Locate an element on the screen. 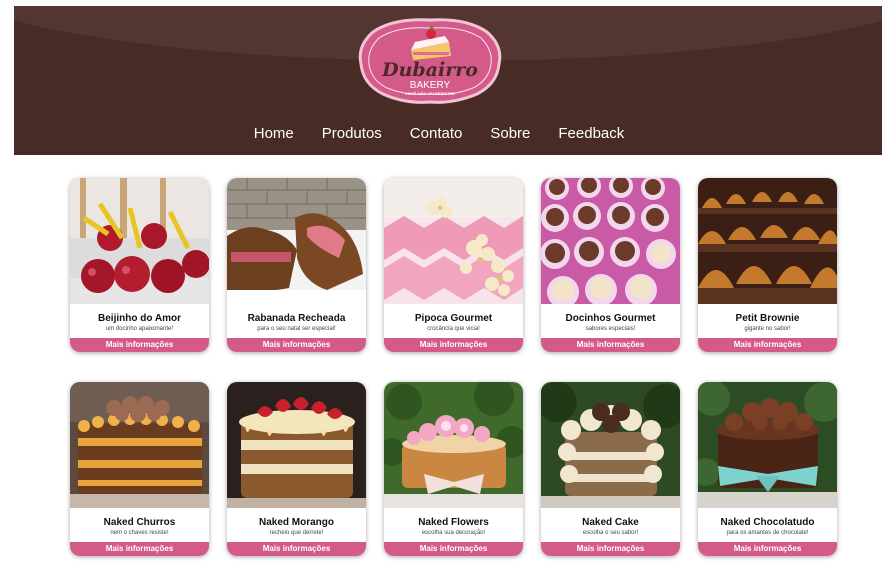 The width and height of the screenshot is (882, 562). stuffed-french-toast-image is located at coordinates (296, 241).